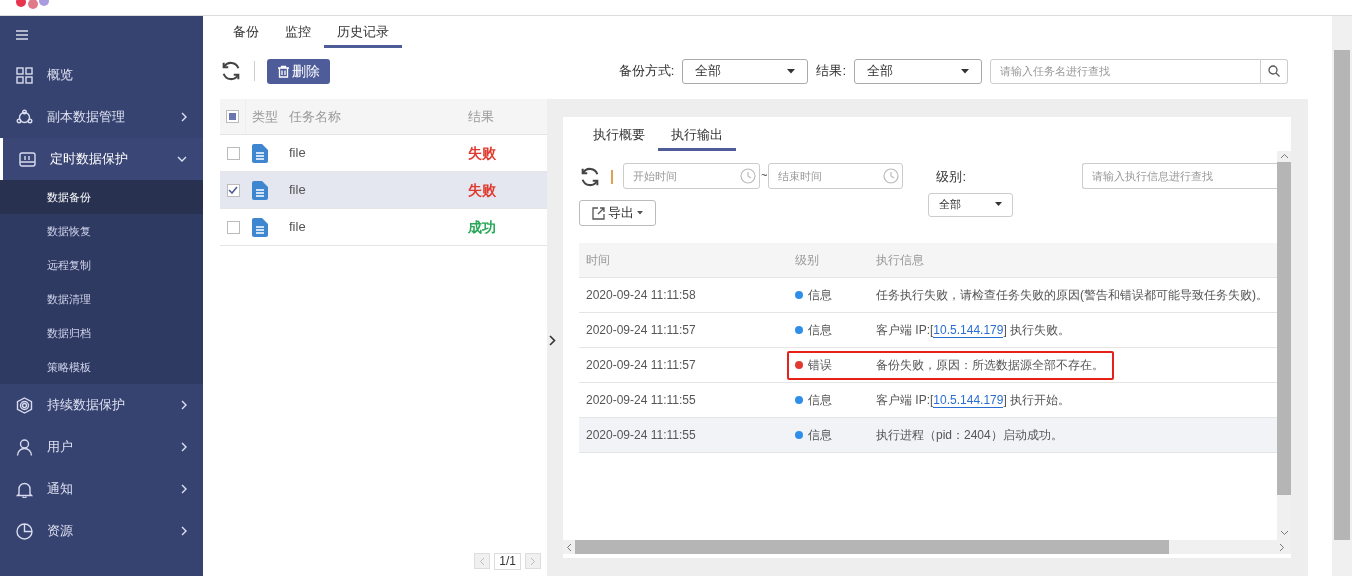  I want to click on pie-chart-icon, so click(24, 531).